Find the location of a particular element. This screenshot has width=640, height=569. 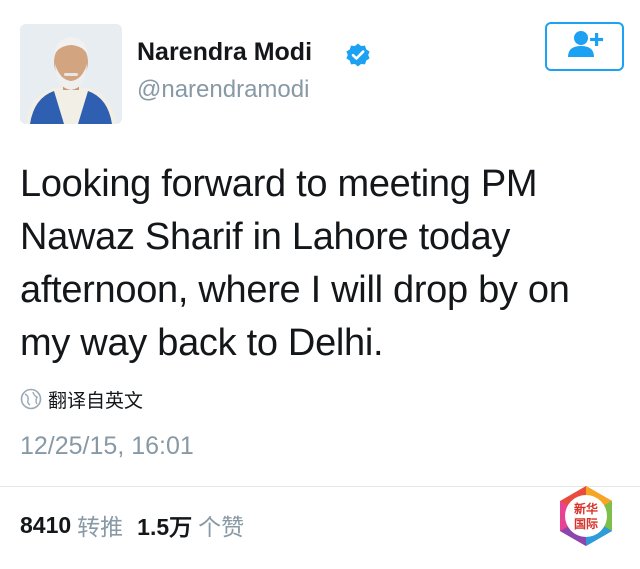

watermark-line1: 新华 is located at coordinates (586, 508).